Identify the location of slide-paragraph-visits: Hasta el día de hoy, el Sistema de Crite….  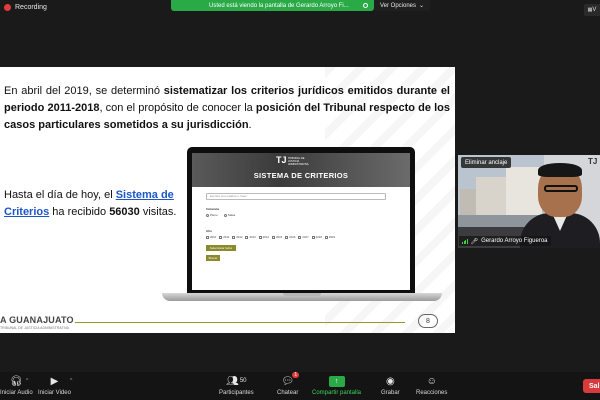
(91, 204).